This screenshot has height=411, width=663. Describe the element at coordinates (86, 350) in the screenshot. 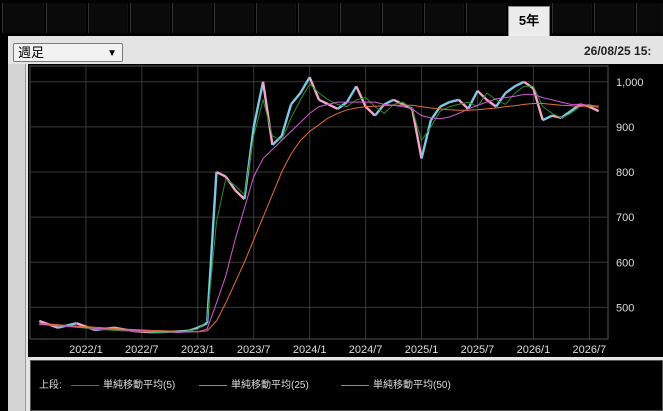

I see `x-tick-label: 2022/1` at that location.